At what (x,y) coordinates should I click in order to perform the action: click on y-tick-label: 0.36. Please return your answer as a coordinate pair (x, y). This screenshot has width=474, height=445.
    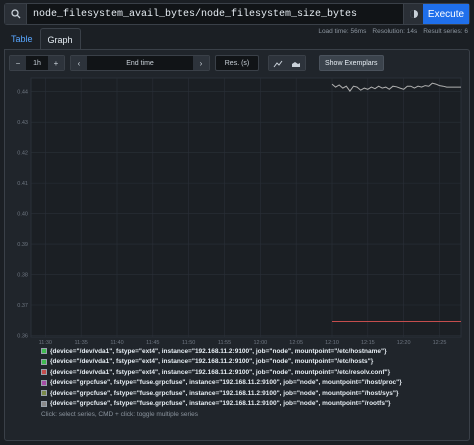
    Looking at the image, I should click on (22, 336).